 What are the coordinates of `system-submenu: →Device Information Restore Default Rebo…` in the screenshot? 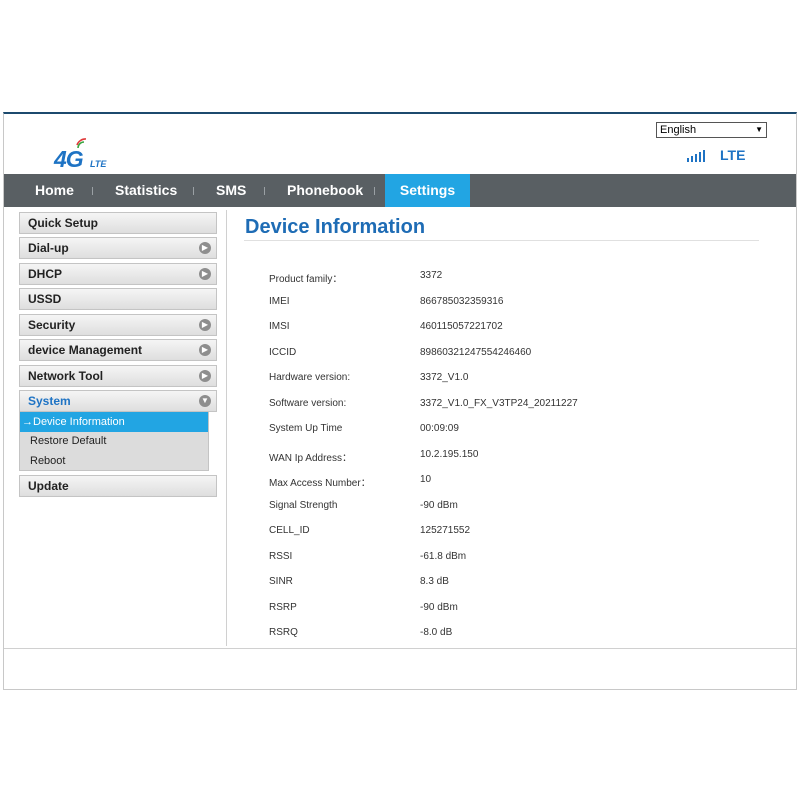 It's located at (114, 441).